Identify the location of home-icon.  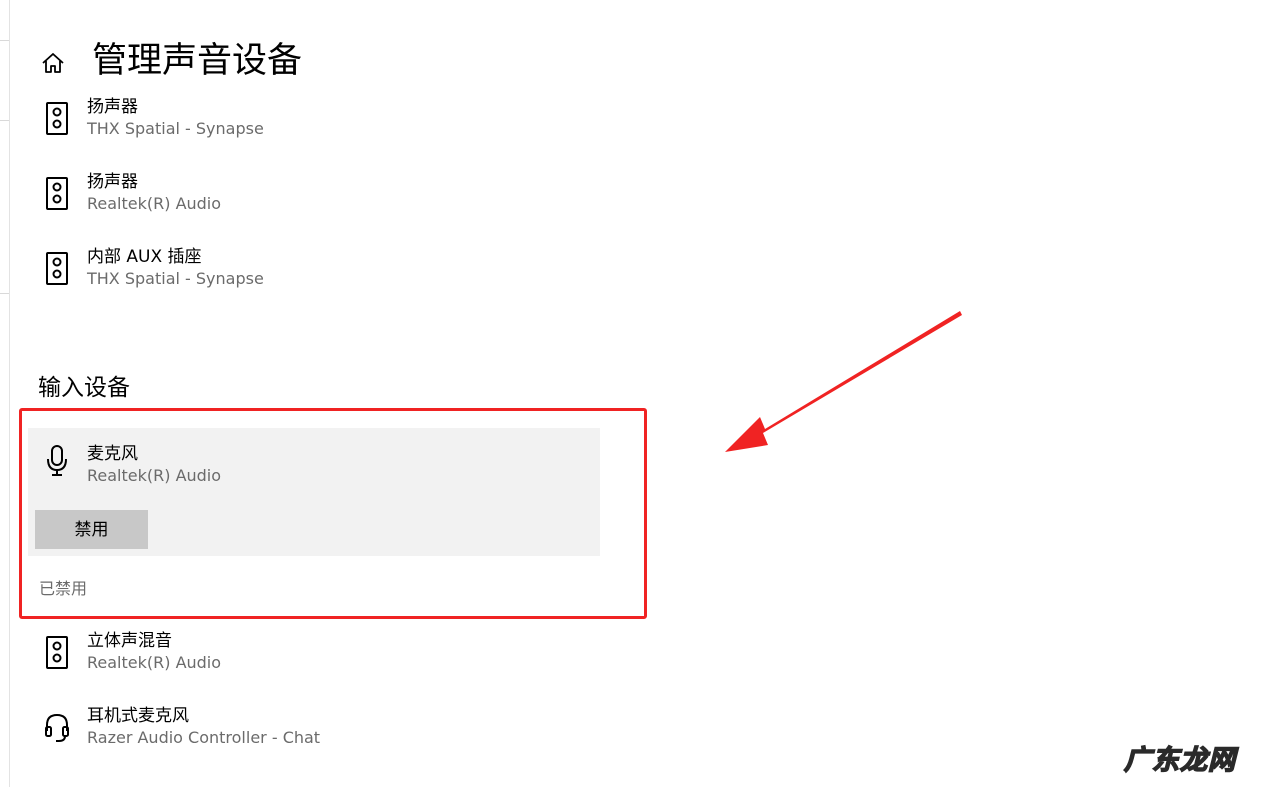
(53, 63).